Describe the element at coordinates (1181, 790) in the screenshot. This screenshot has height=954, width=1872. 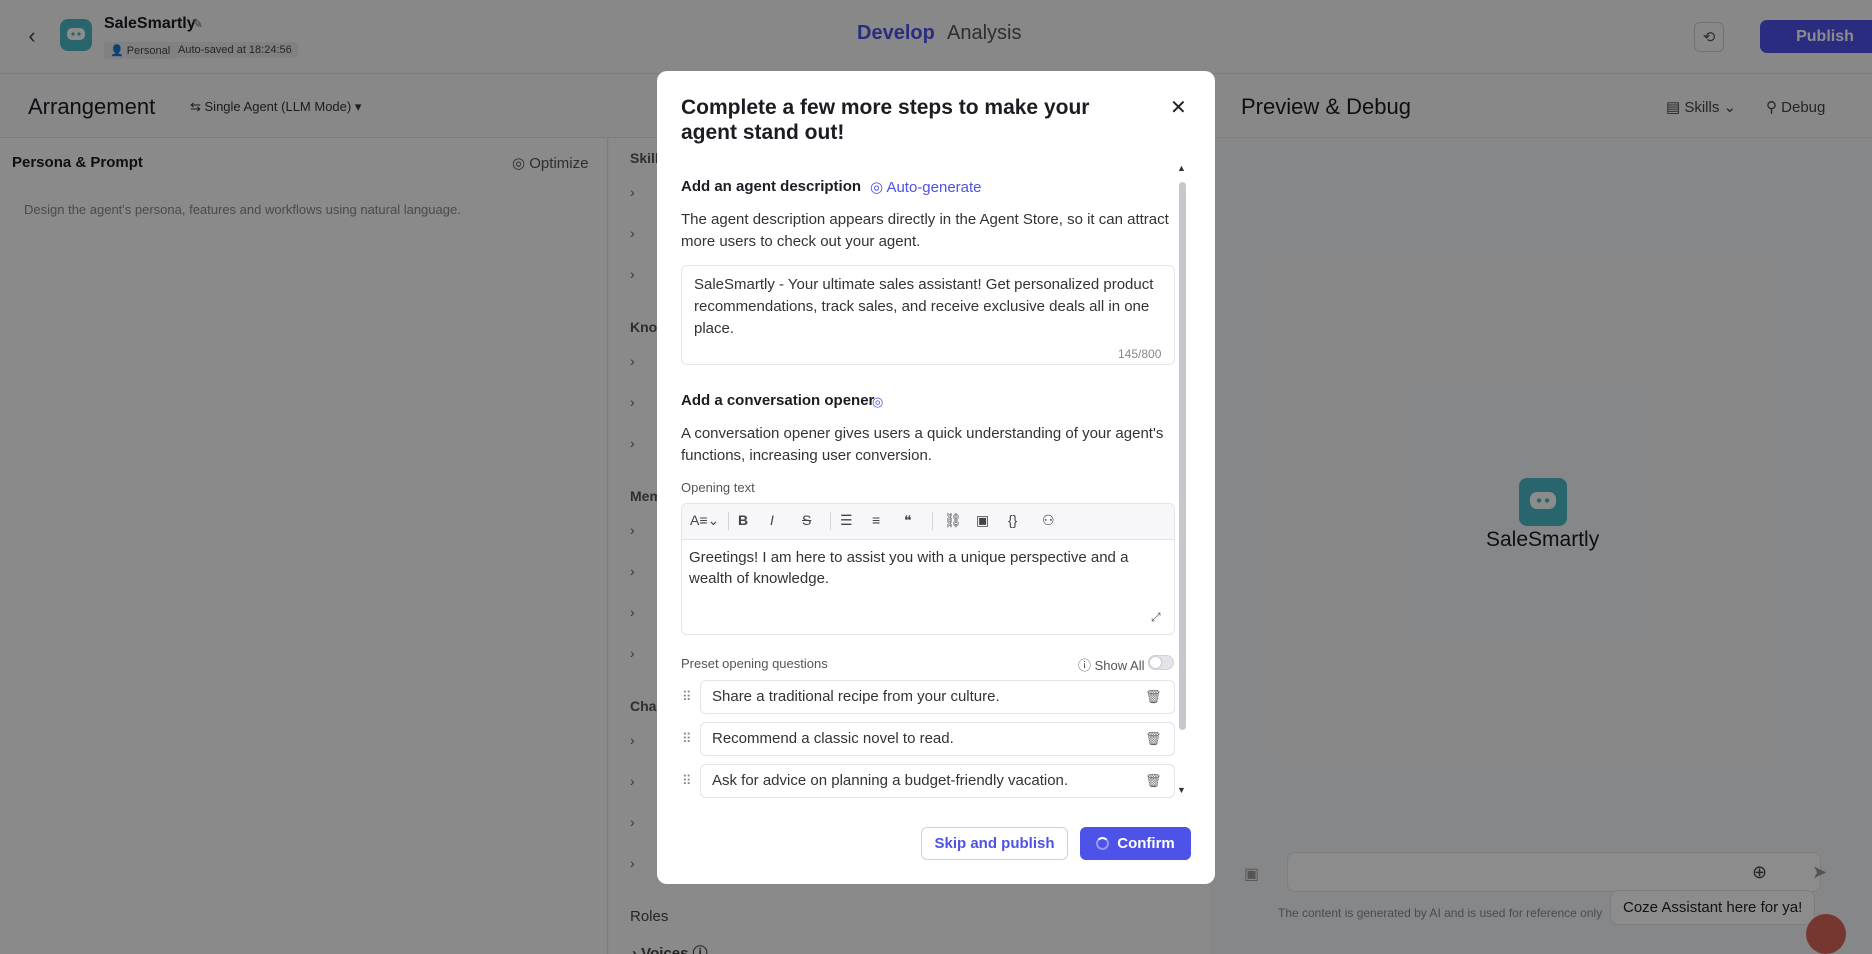
I see `scroll-down-icon: ▼` at that location.